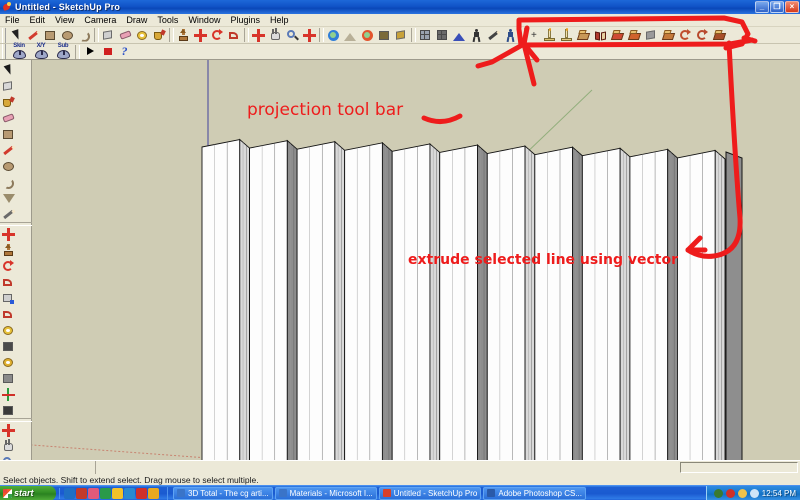 The image size is (800, 500). Describe the element at coordinates (430, 493) in the screenshot. I see `task-sketchup: Untitled - SketchUp Pro` at that location.